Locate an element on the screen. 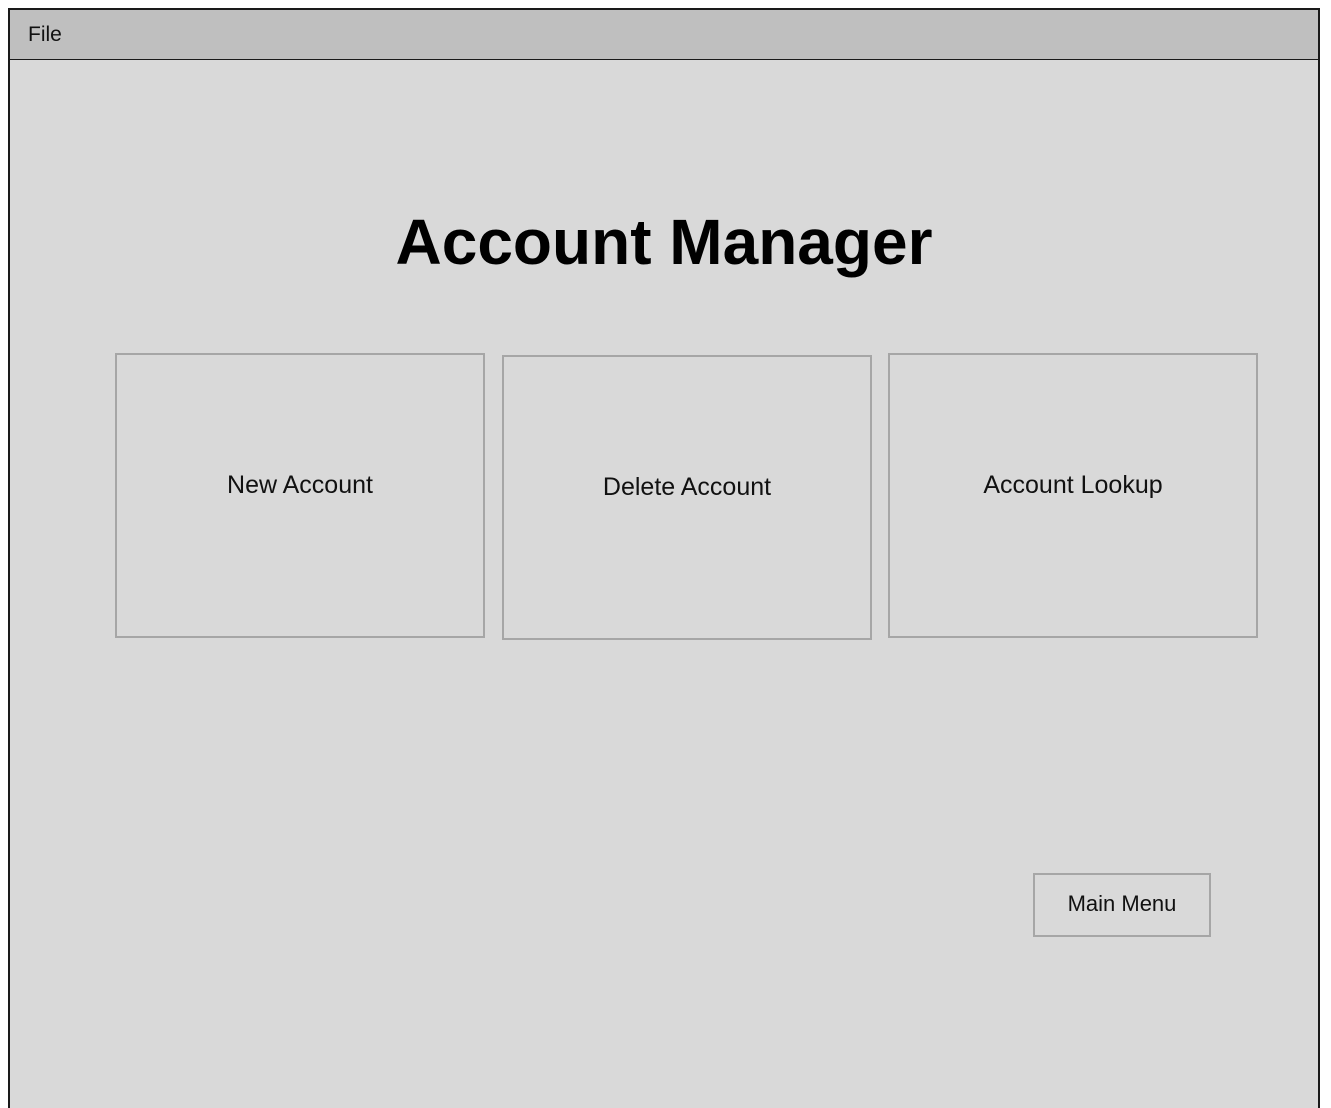 The width and height of the screenshot is (1331, 1108). menu-item-file: File is located at coordinates (45, 34).